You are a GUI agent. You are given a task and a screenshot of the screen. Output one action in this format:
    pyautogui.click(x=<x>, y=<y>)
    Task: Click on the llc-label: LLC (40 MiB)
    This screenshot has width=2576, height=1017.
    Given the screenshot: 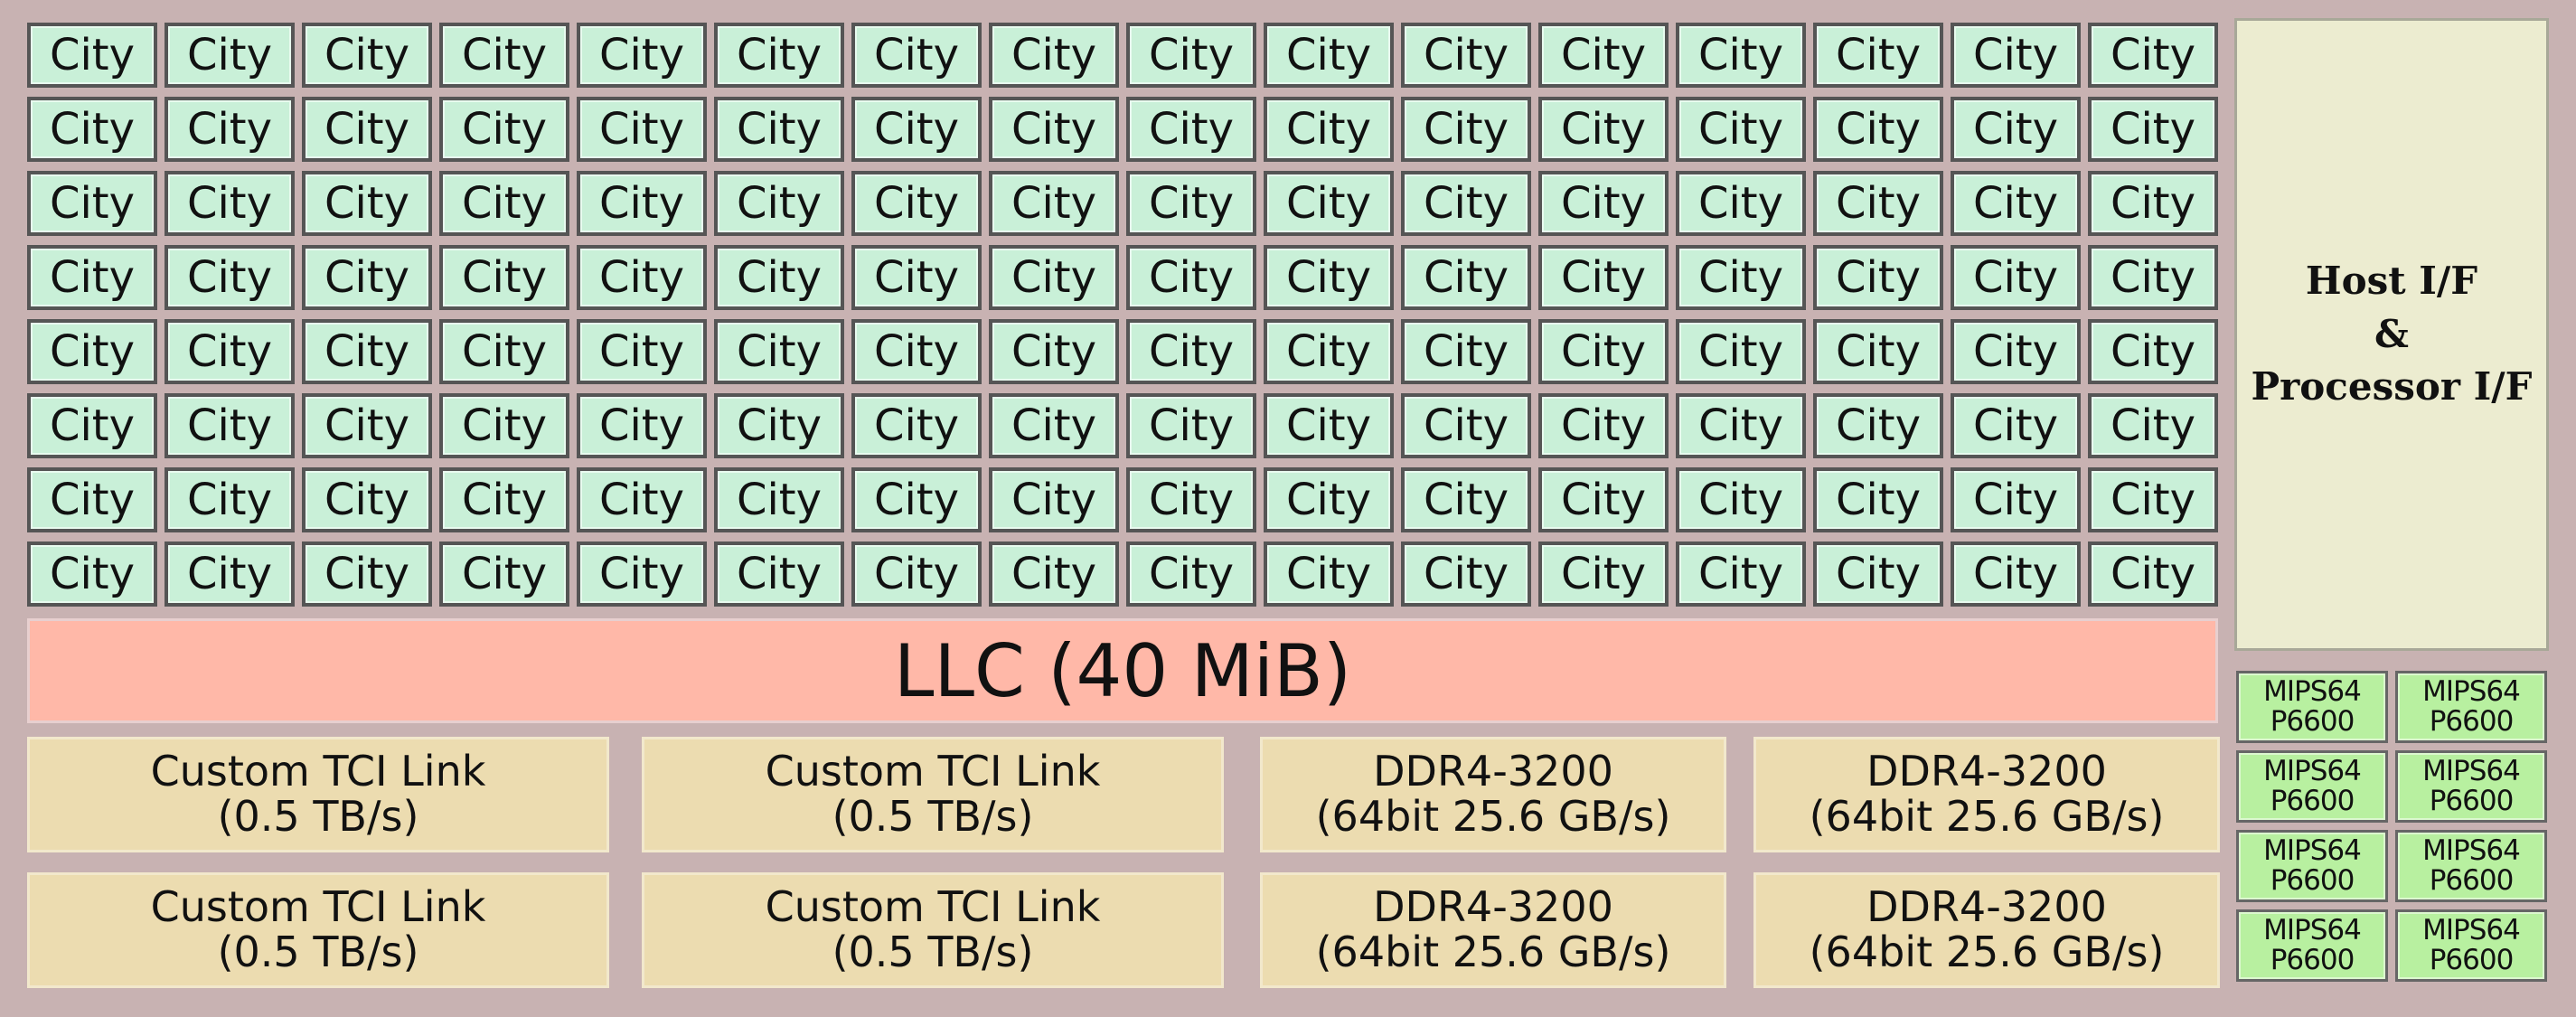 What is the action you would take?
    pyautogui.click(x=1122, y=670)
    